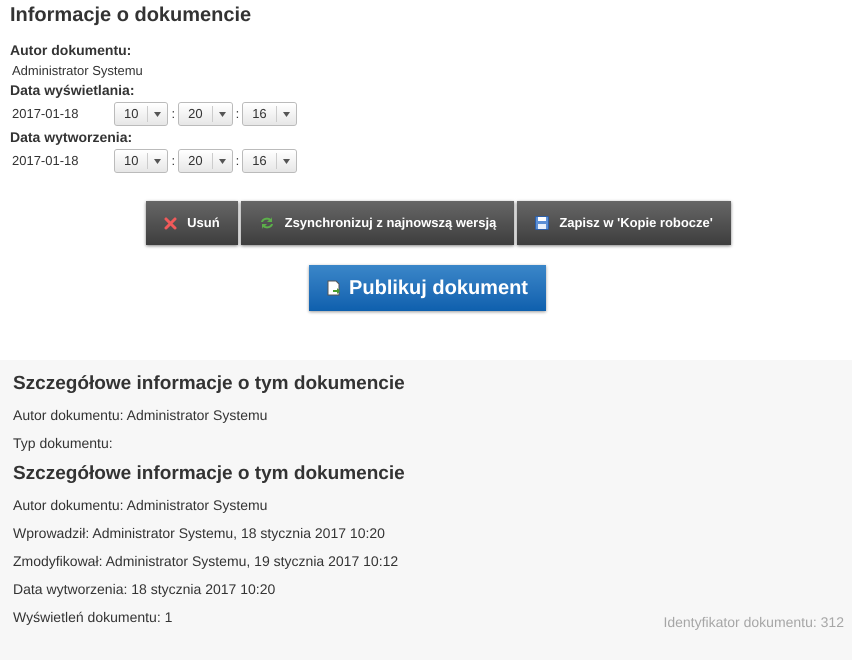 This screenshot has height=664, width=852. What do you see at coordinates (92, 617) in the screenshot?
I see `detail-line: Wyświetleń dokumentu: 1` at bounding box center [92, 617].